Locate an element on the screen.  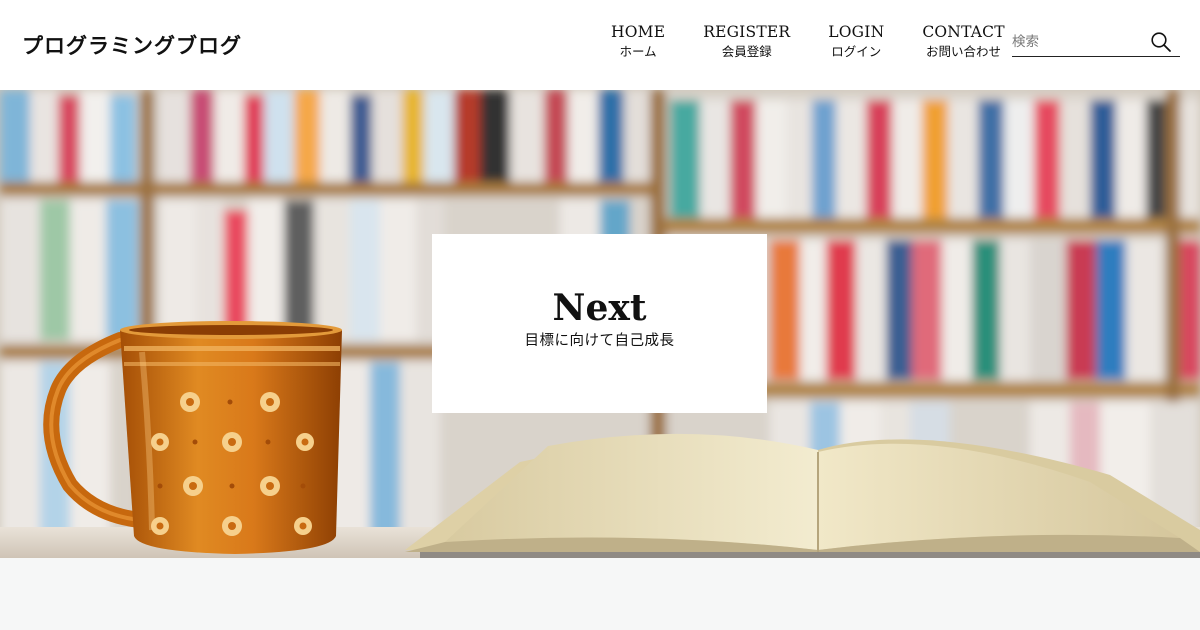
search-button is located at coordinates (1161, 42).